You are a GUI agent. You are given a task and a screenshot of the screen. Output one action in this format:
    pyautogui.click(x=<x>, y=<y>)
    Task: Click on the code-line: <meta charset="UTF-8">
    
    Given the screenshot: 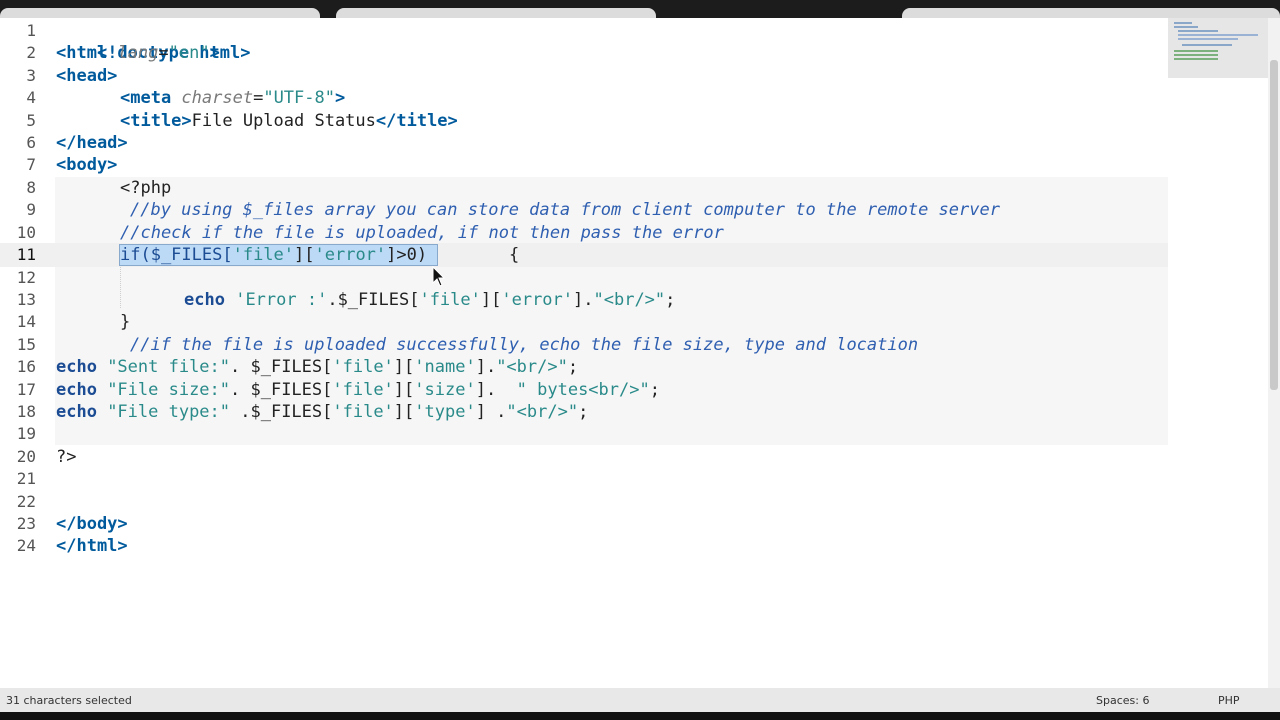 What is the action you would take?
    pyautogui.click(x=232, y=98)
    